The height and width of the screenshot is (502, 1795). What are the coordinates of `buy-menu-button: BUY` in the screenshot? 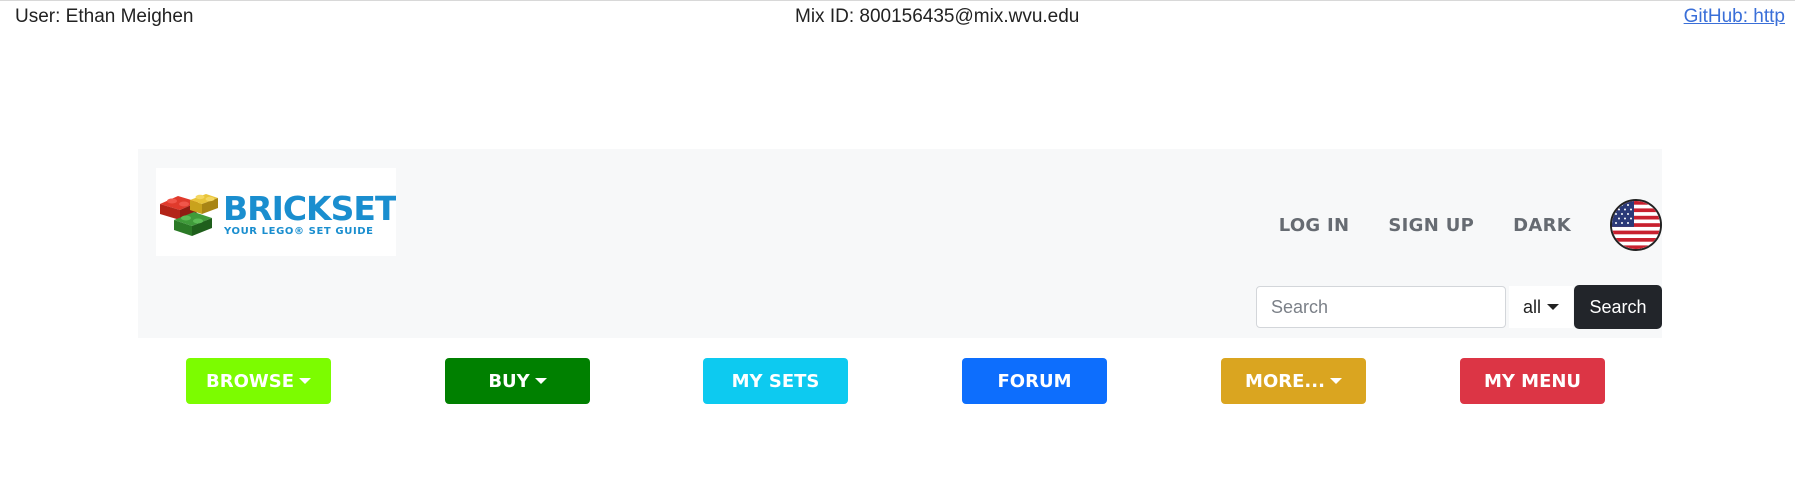 It's located at (517, 381).